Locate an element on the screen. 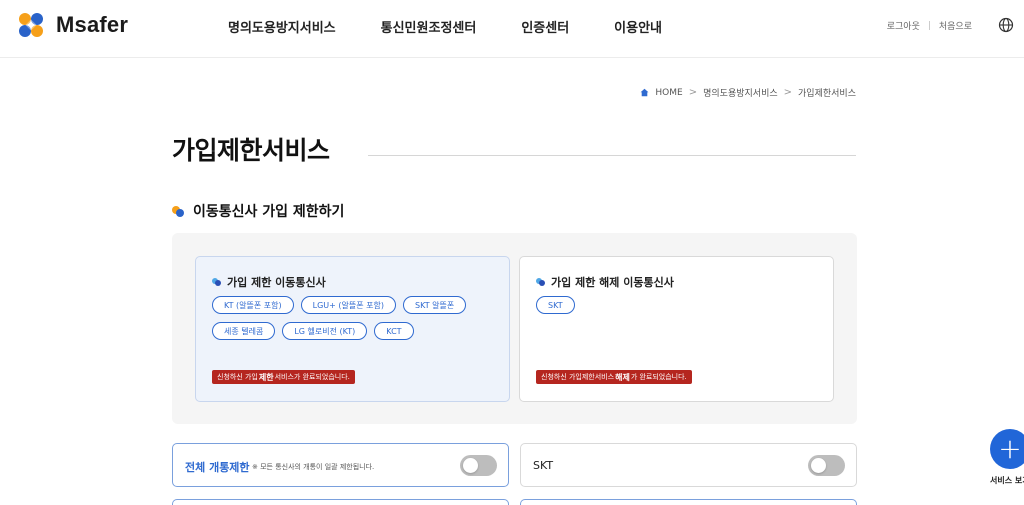  carrier-chip-sejong: 세종 텔레콤 is located at coordinates (244, 331).